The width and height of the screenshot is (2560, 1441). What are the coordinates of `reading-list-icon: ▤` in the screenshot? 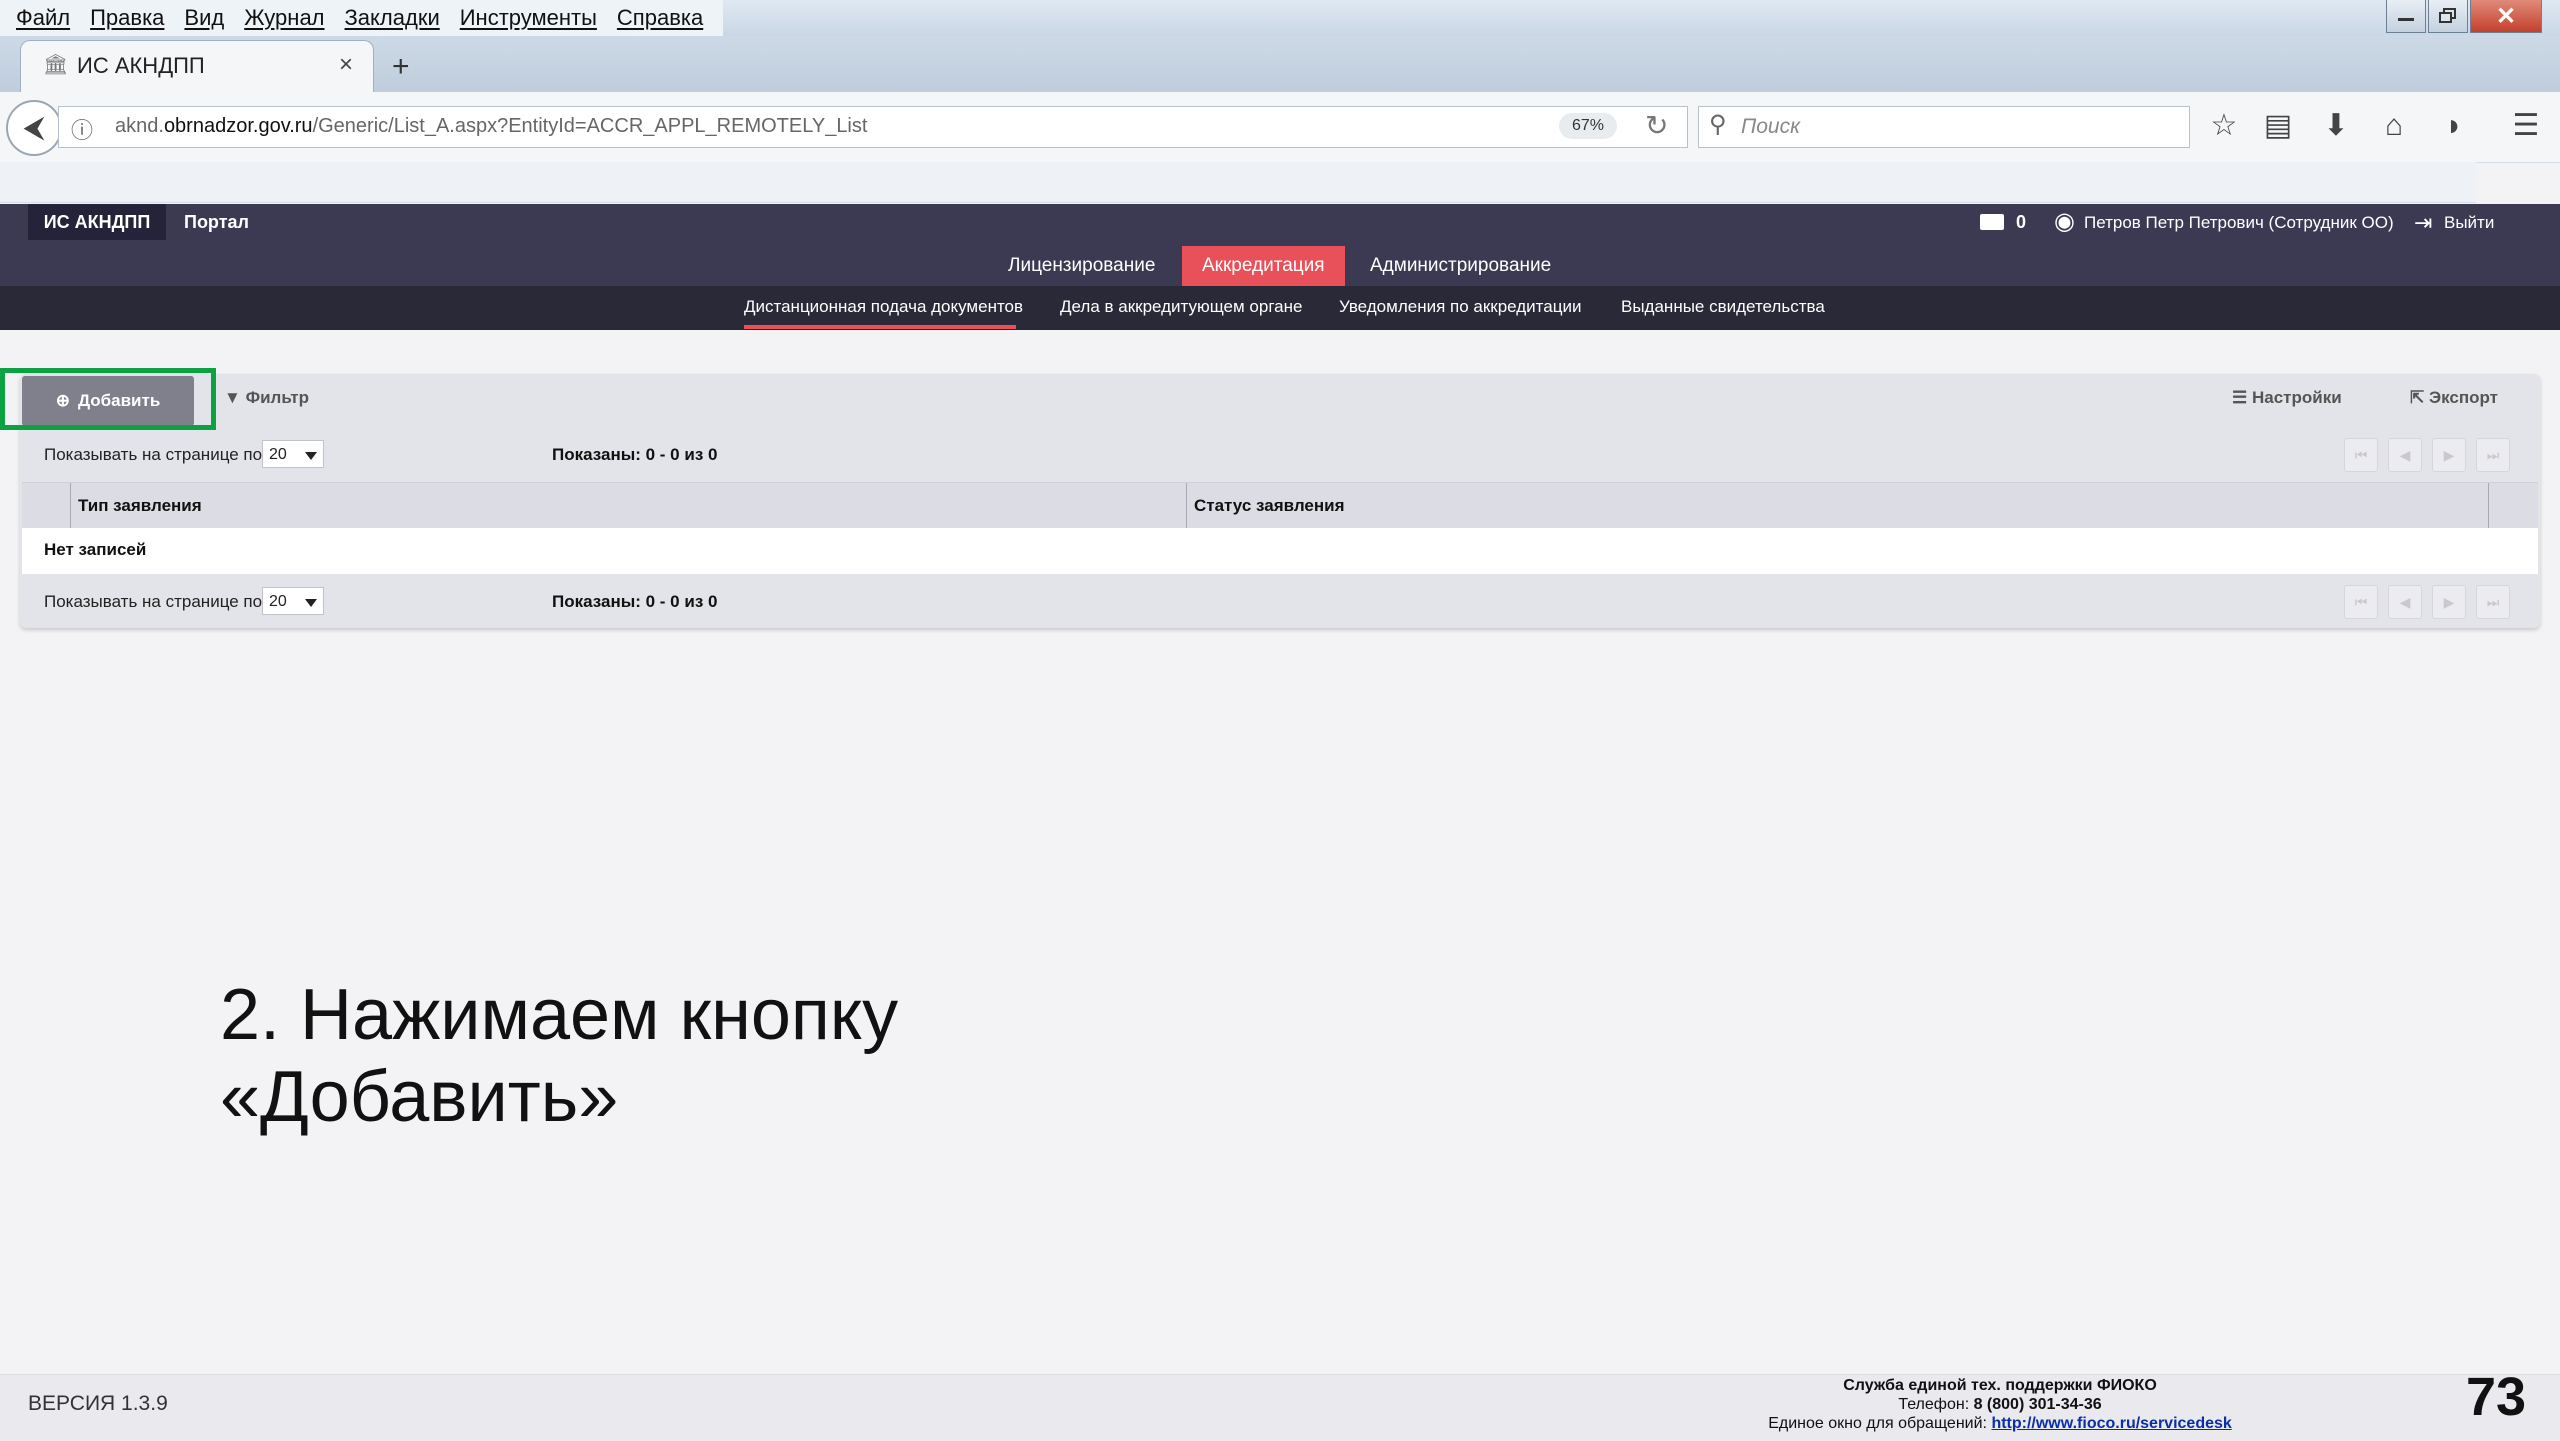 It's located at (2278, 126).